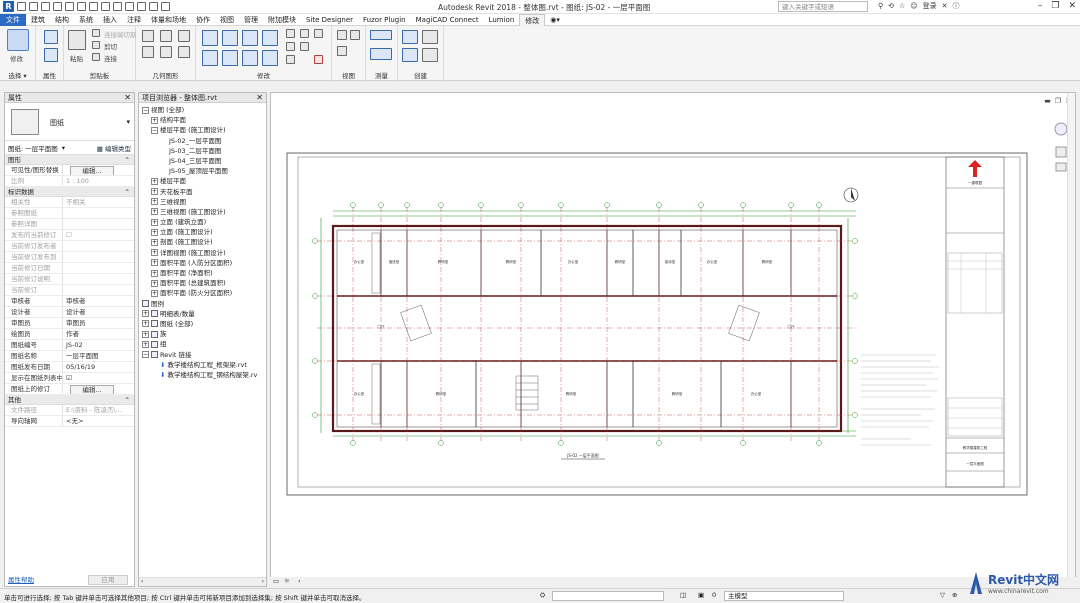 This screenshot has height=603, width=1080. Describe the element at coordinates (81, 6) in the screenshot. I see `print-icon` at that location.